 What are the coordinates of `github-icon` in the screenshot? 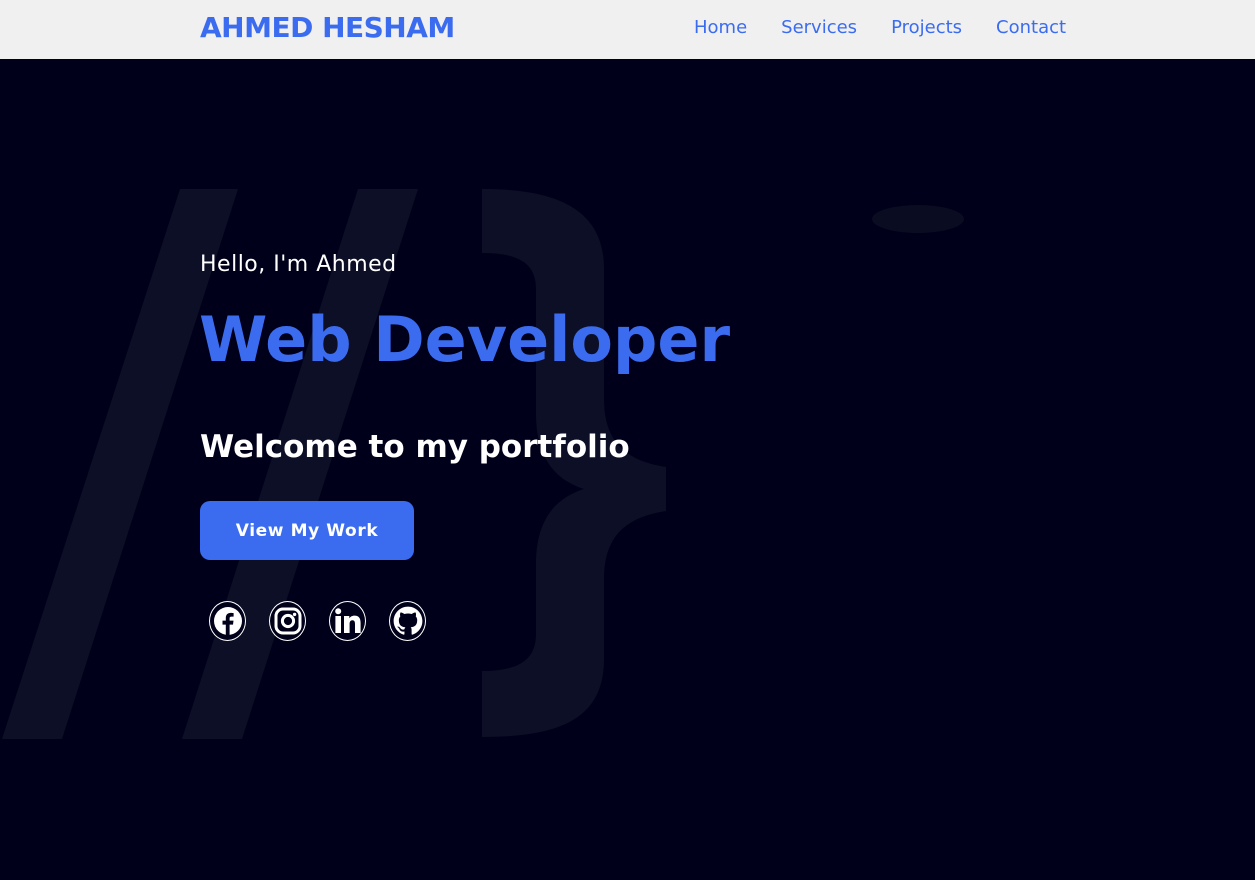 It's located at (408, 621).